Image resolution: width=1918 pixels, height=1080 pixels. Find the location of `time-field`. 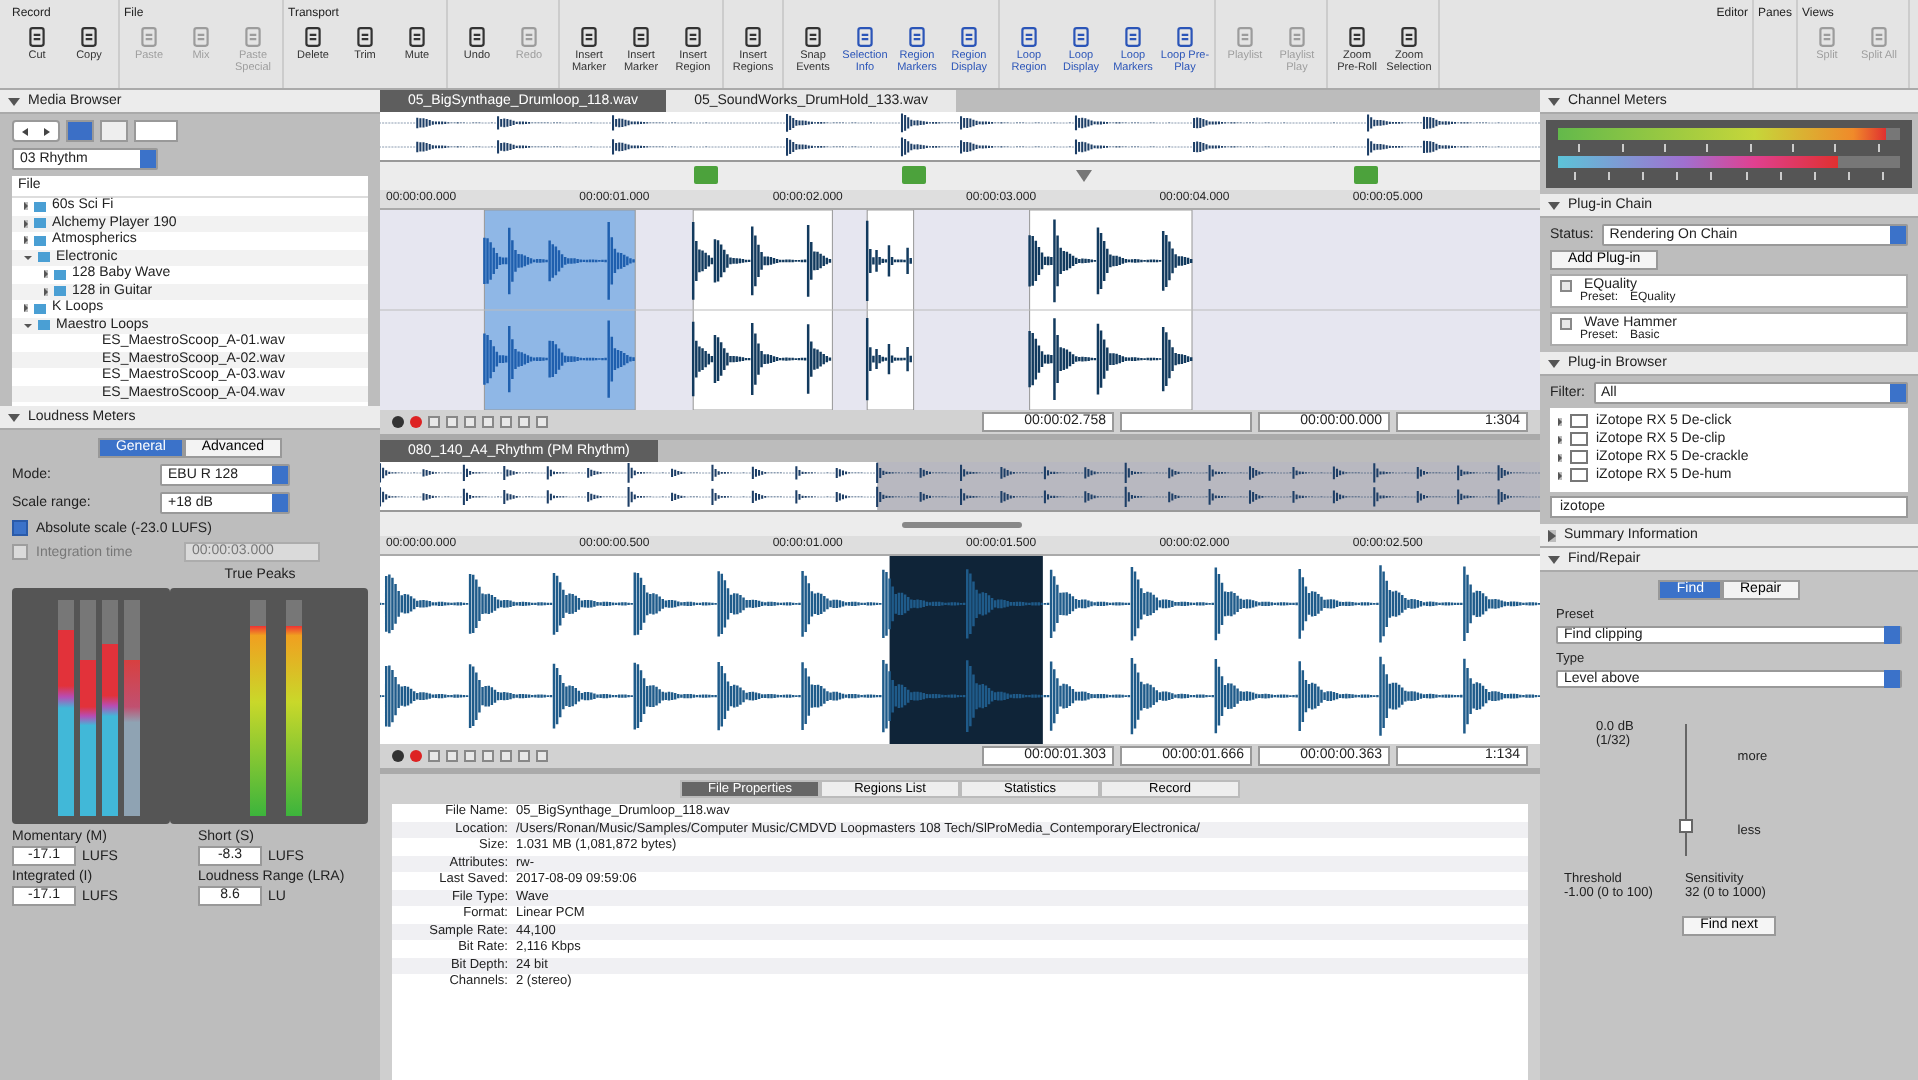

time-field is located at coordinates (1186, 422).